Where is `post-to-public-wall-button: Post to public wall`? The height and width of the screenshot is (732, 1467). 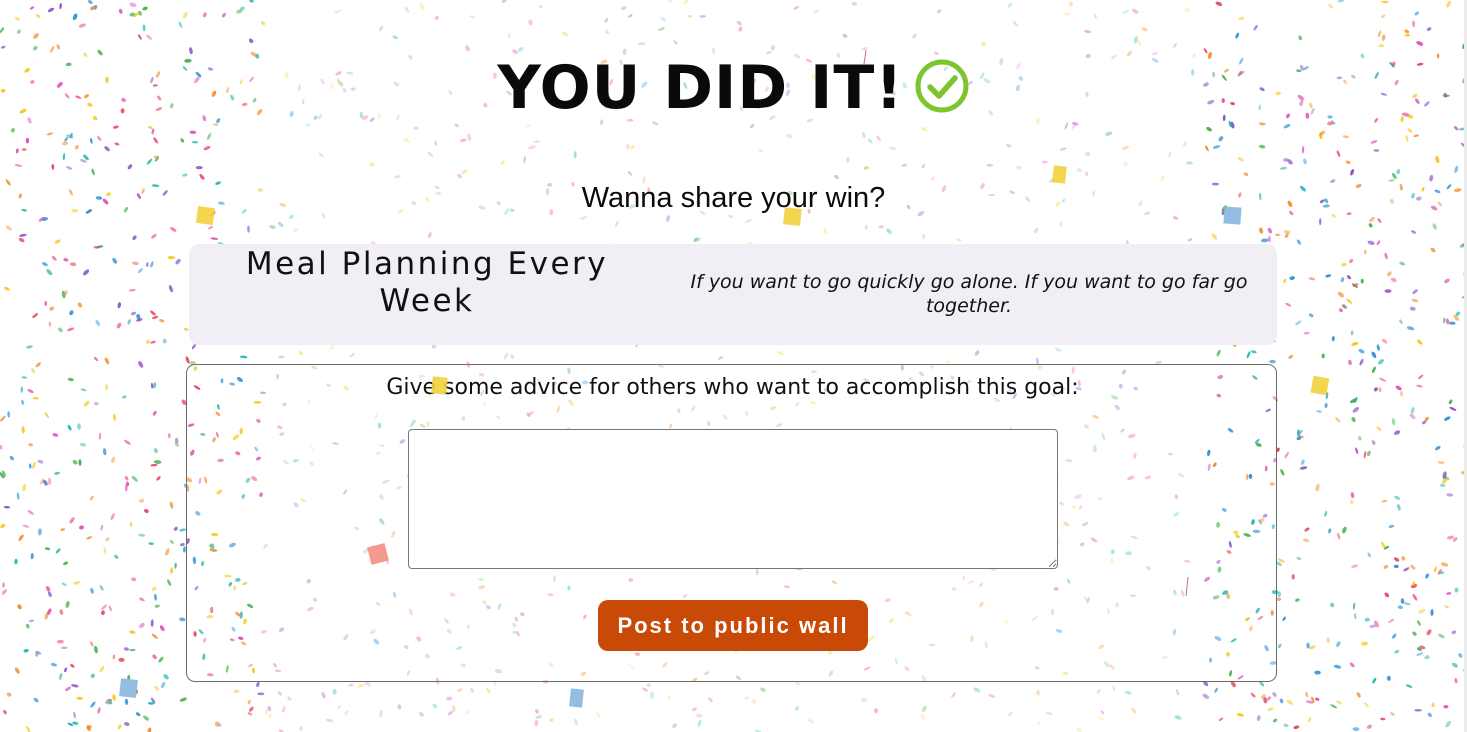
post-to-public-wall-button: Post to public wall is located at coordinates (733, 625).